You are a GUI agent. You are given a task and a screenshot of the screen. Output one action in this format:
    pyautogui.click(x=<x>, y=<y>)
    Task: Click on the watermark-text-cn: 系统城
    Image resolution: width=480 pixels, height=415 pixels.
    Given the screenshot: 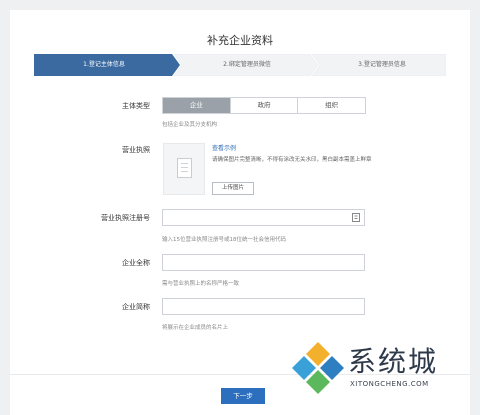 What is the action you would take?
    pyautogui.click(x=393, y=361)
    